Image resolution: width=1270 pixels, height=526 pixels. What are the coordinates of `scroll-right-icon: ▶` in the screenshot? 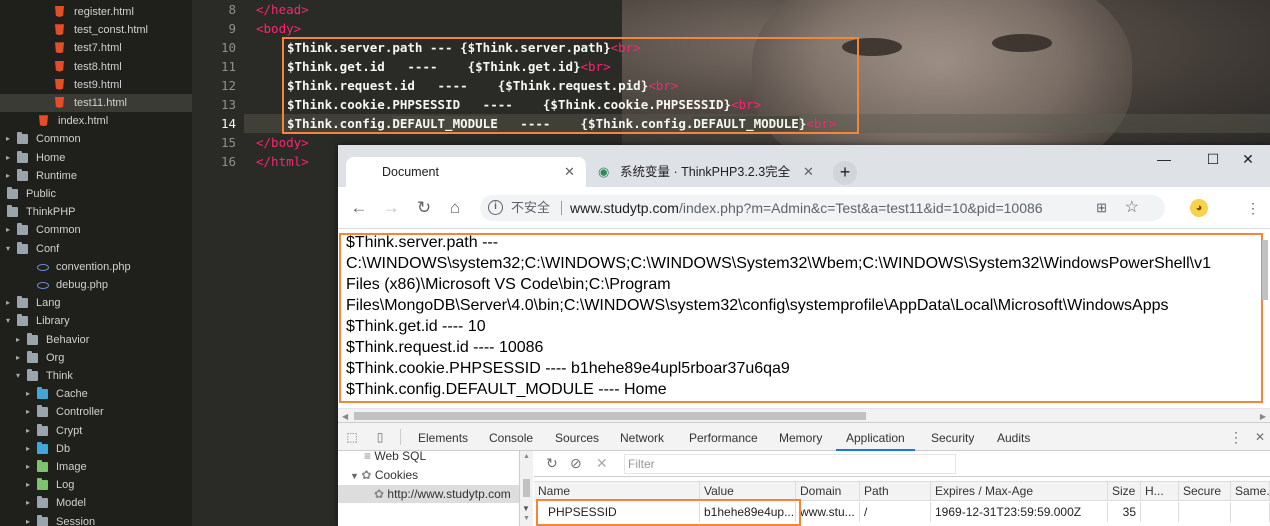 It's located at (1263, 416).